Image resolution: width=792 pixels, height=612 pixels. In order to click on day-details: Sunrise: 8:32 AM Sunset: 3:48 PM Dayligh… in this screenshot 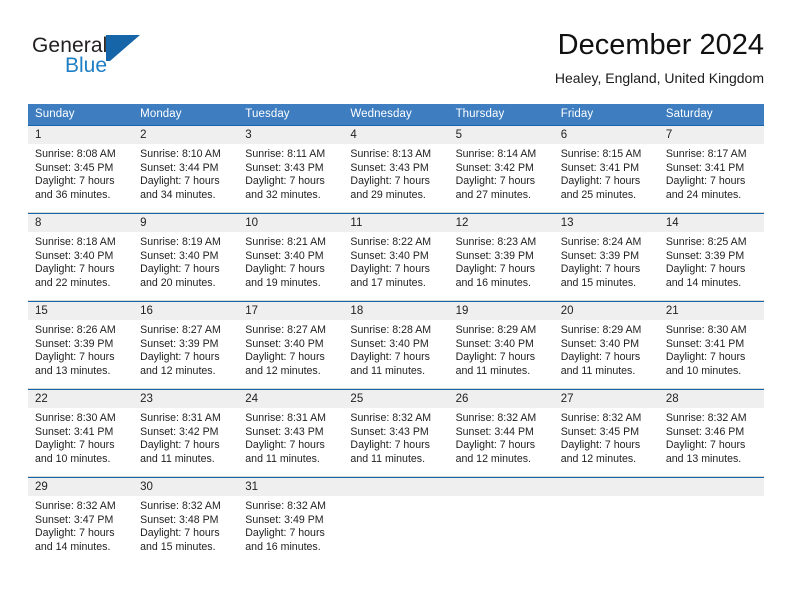, I will do `click(185, 525)`.